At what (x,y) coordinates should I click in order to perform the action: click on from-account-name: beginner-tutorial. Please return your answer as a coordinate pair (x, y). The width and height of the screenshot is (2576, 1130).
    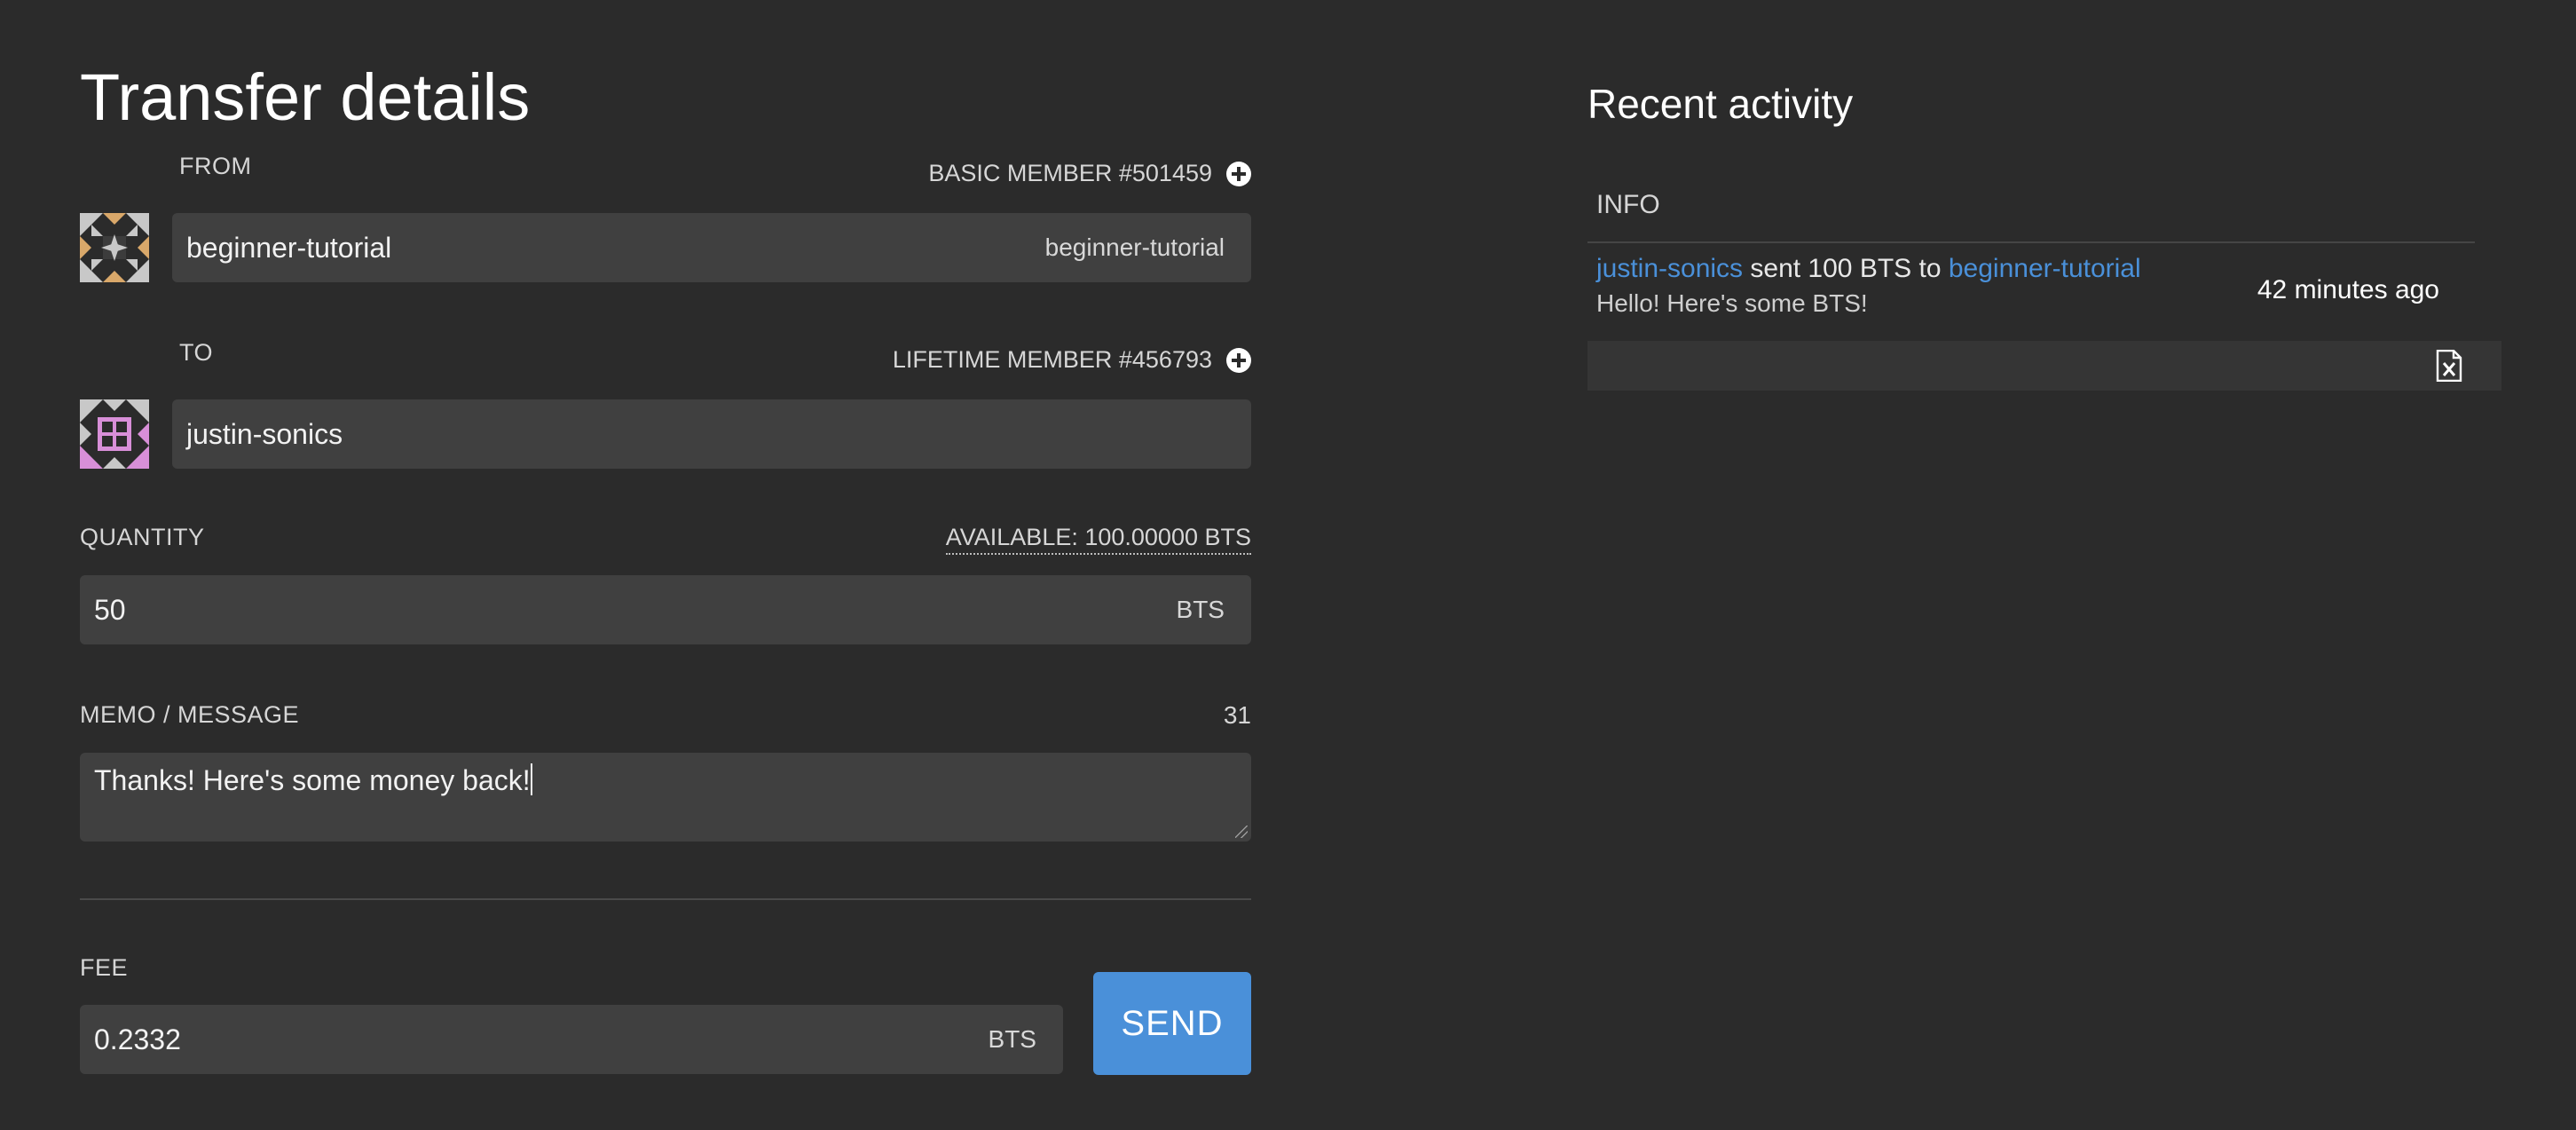
    Looking at the image, I should click on (1134, 247).